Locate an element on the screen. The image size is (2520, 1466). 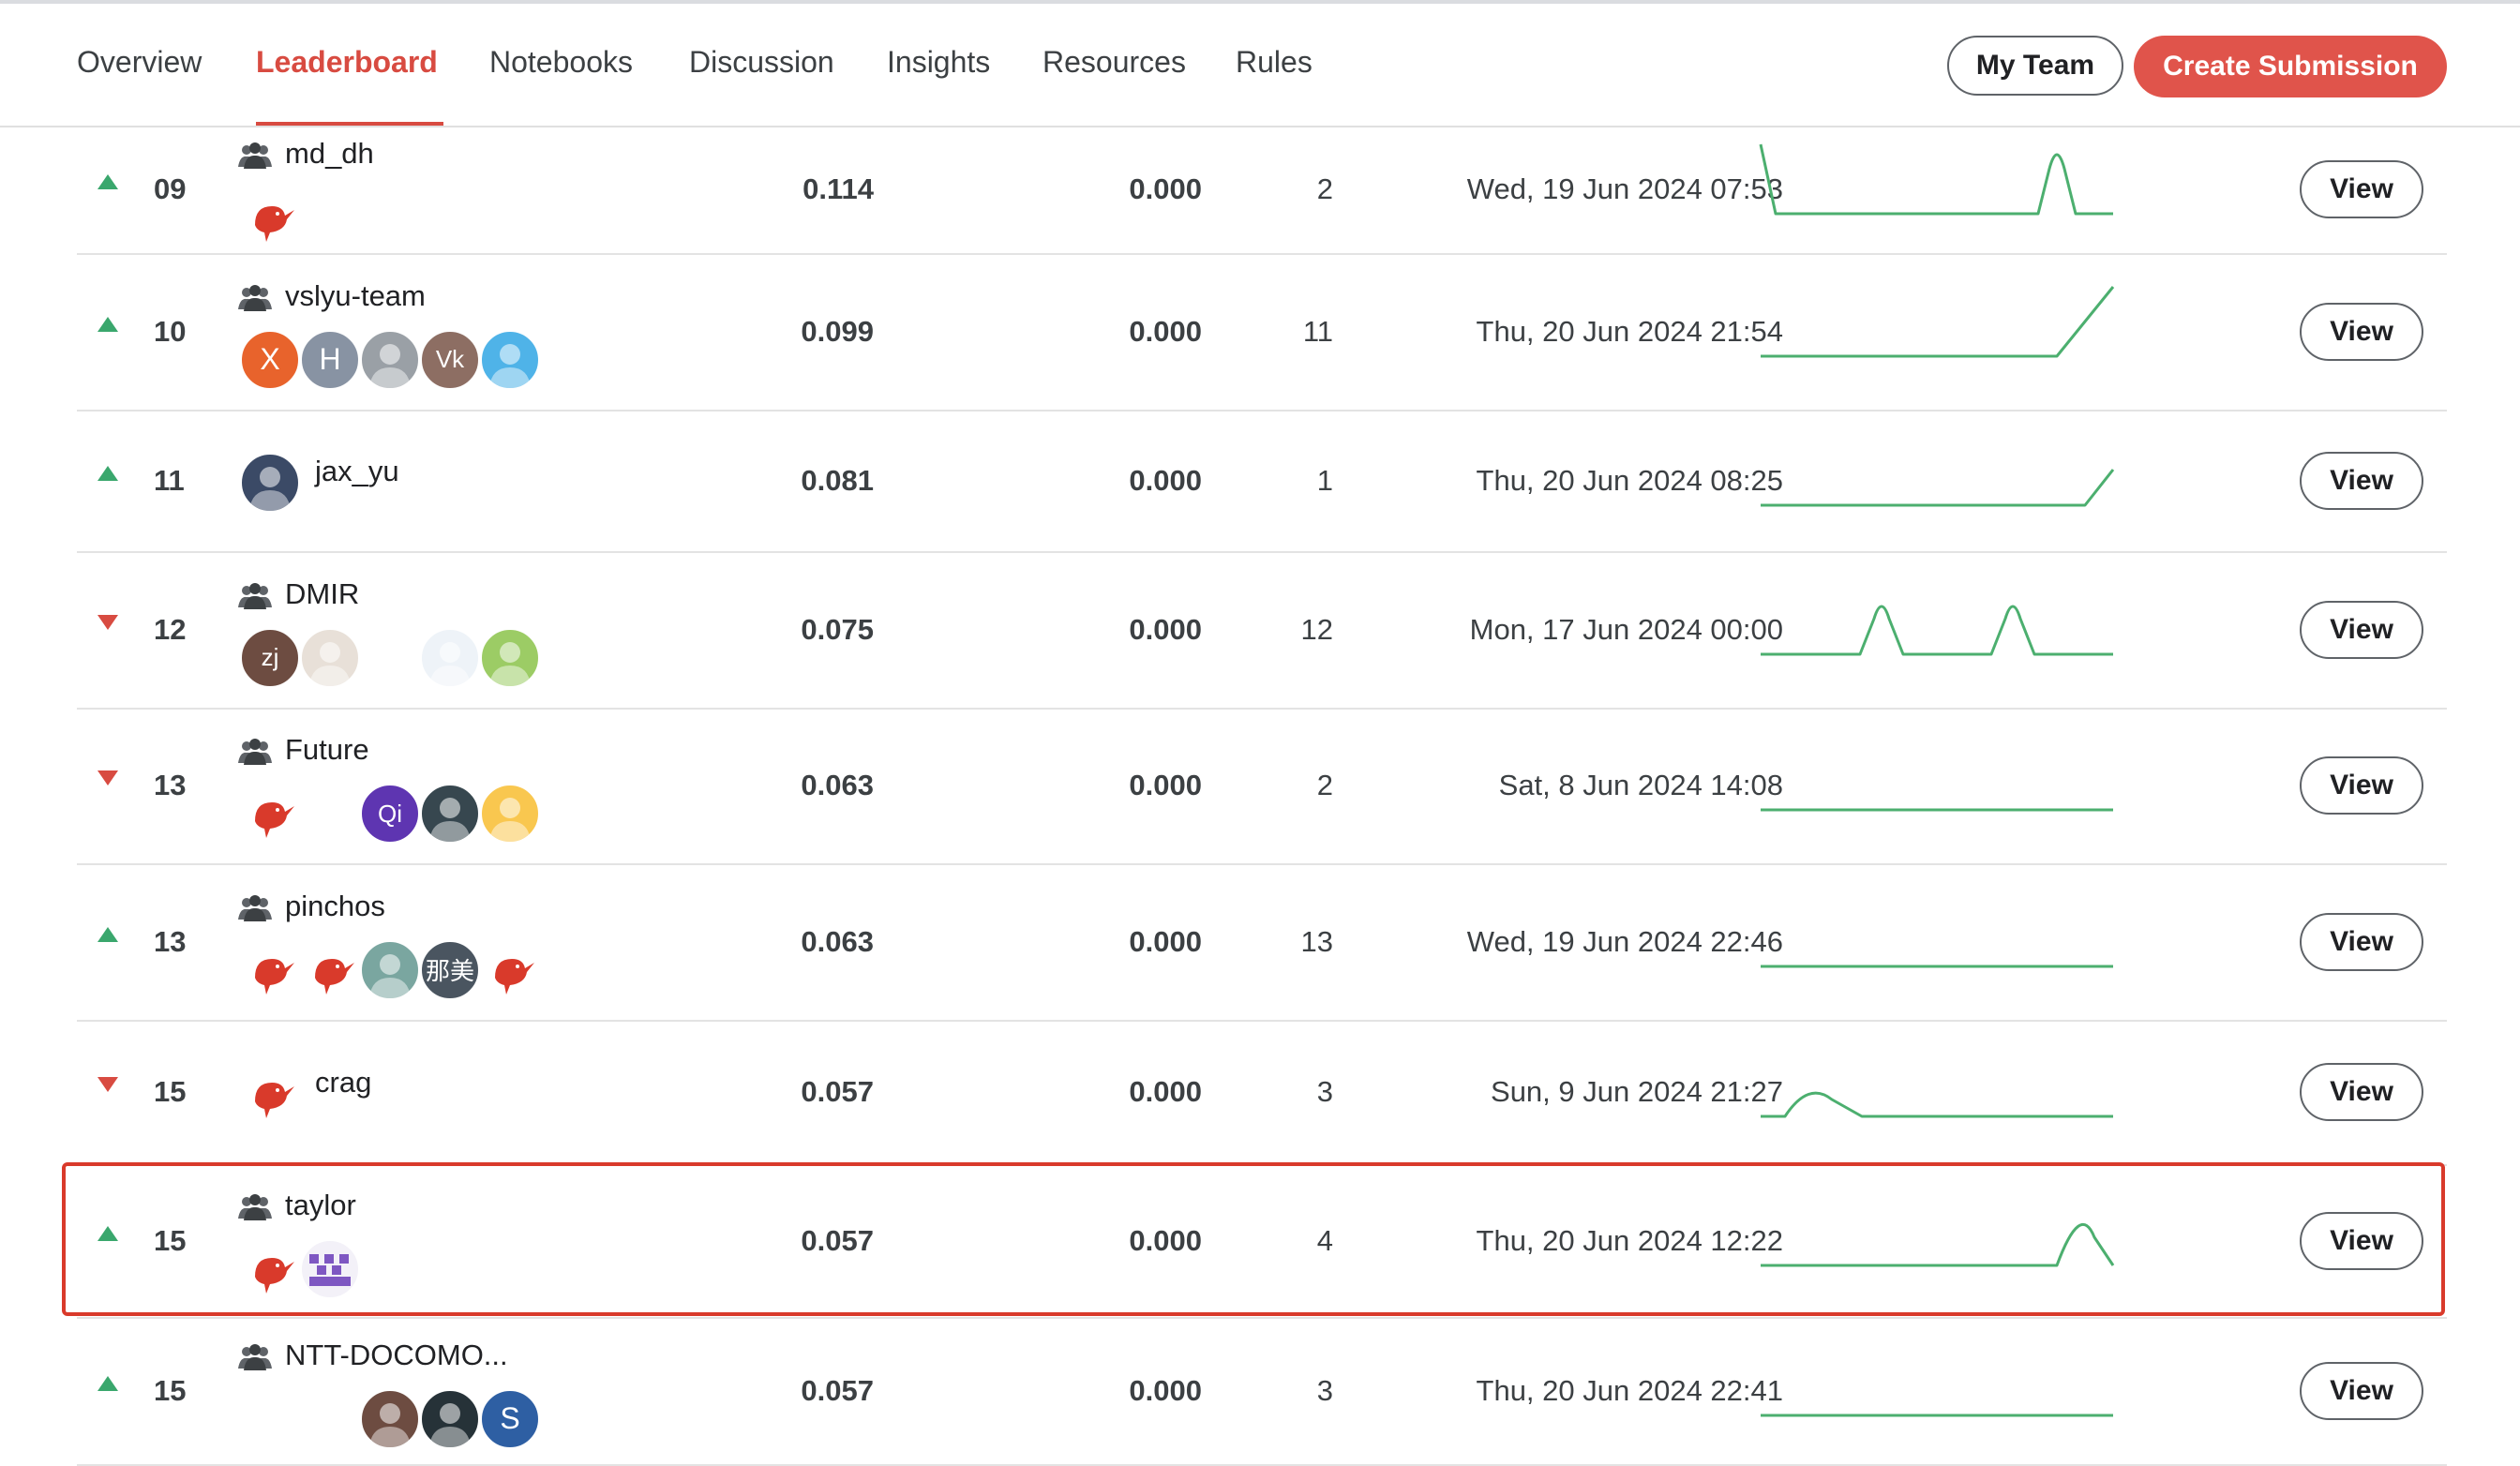
rank-number: 11 is located at coordinates (169, 480).